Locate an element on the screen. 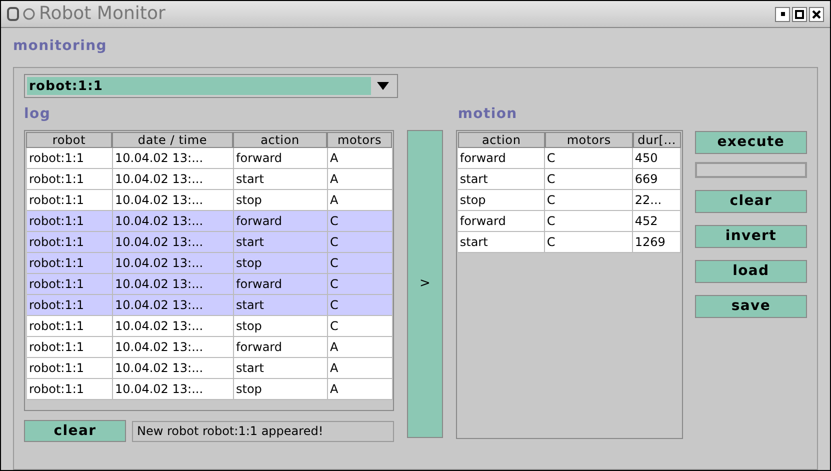 Image resolution: width=831 pixels, height=471 pixels. table-cell: C is located at coordinates (588, 242).